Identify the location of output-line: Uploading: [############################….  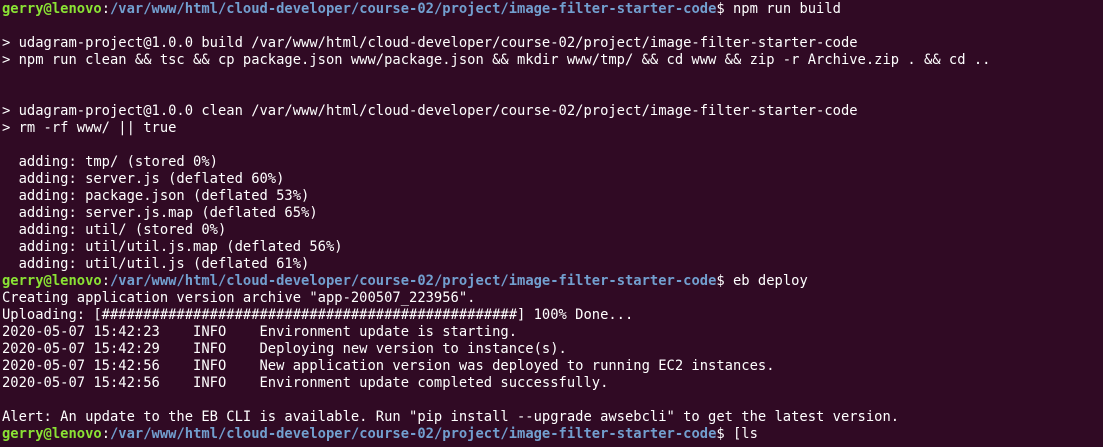
(318, 315).